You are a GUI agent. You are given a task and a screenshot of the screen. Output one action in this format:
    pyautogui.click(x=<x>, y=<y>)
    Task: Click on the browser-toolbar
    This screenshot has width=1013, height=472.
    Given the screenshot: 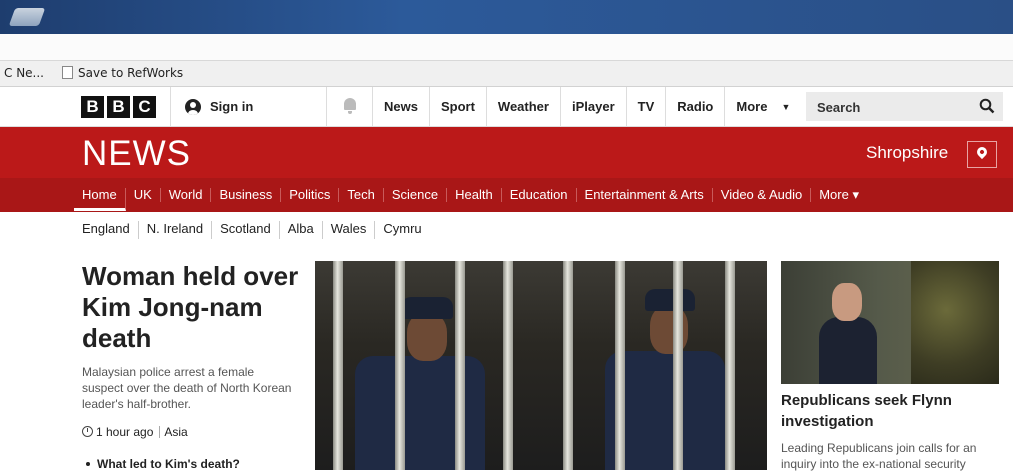 What is the action you would take?
    pyautogui.click(x=506, y=47)
    